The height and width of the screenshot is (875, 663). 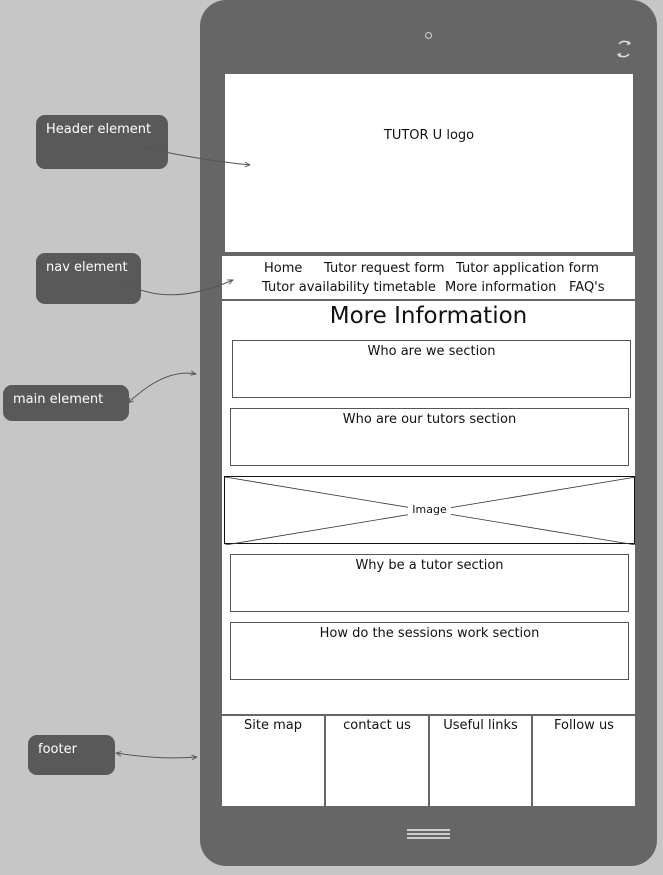 What do you see at coordinates (162, 388) in the screenshot?
I see `main-arrow` at bounding box center [162, 388].